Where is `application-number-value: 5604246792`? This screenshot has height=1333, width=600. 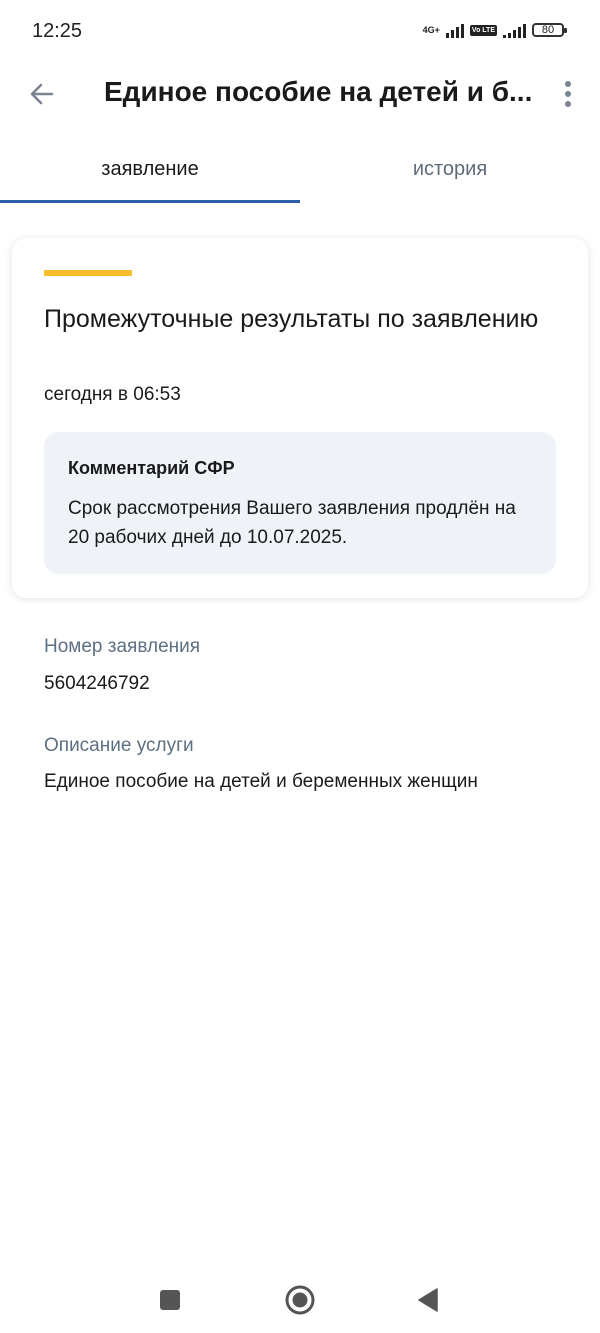 application-number-value: 5604246792 is located at coordinates (97, 683).